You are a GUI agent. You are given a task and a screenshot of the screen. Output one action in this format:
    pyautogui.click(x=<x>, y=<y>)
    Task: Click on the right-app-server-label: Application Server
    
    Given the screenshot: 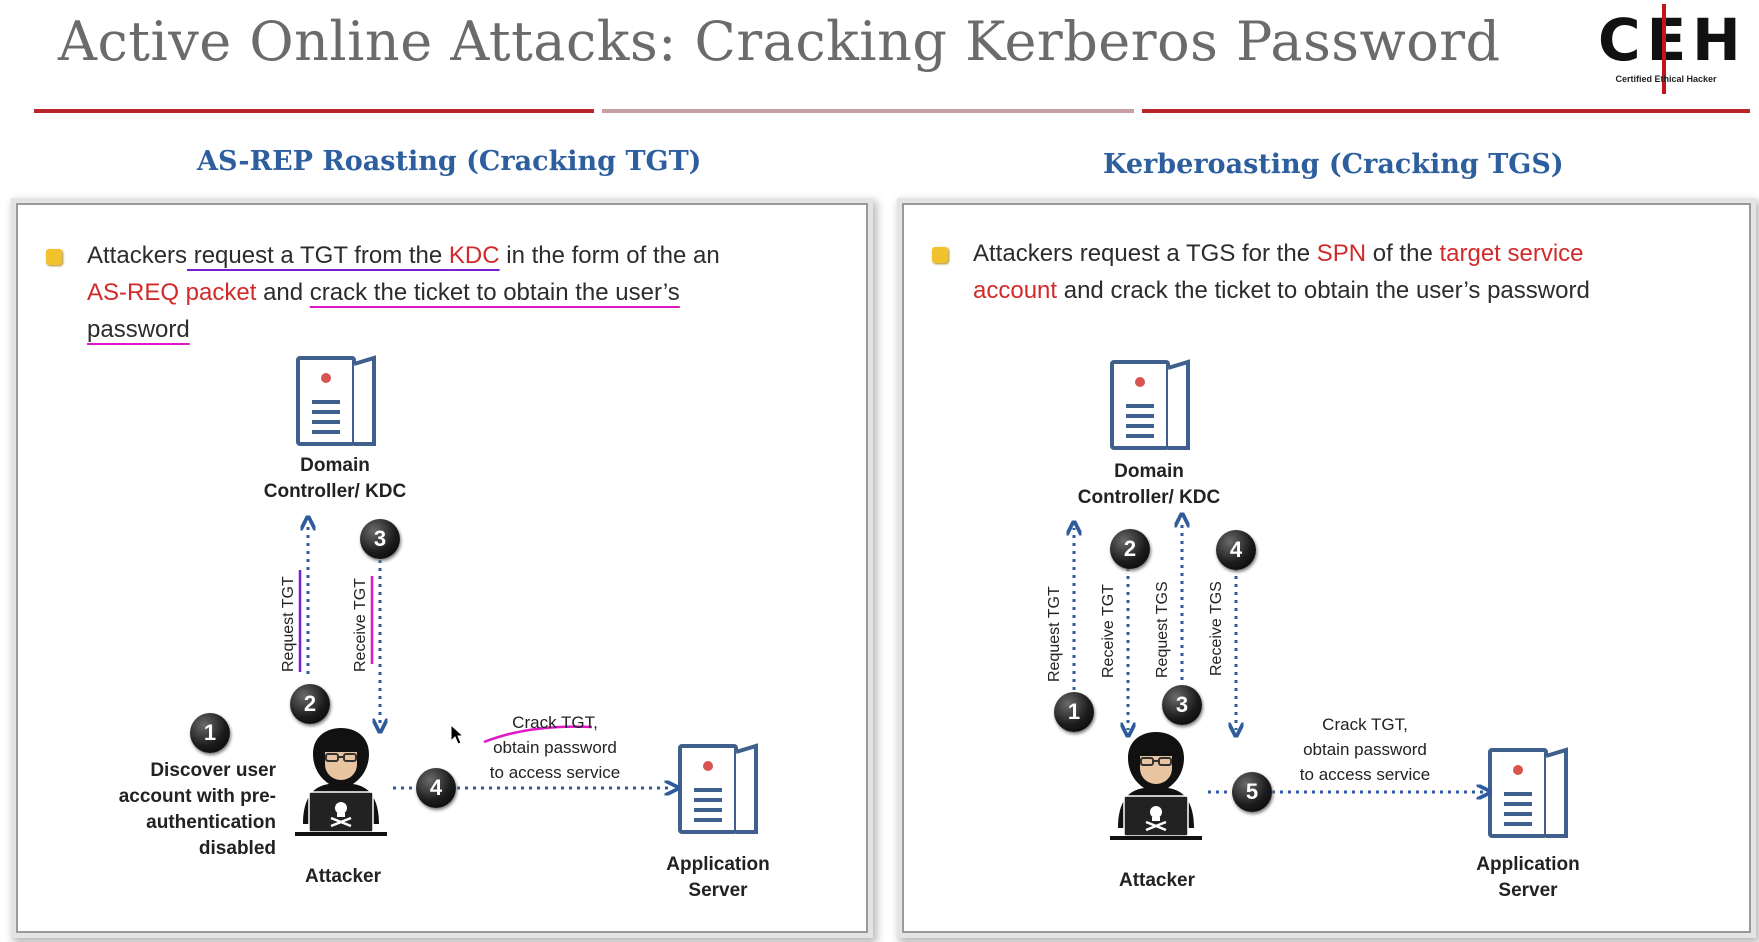 What is the action you would take?
    pyautogui.click(x=1528, y=877)
    